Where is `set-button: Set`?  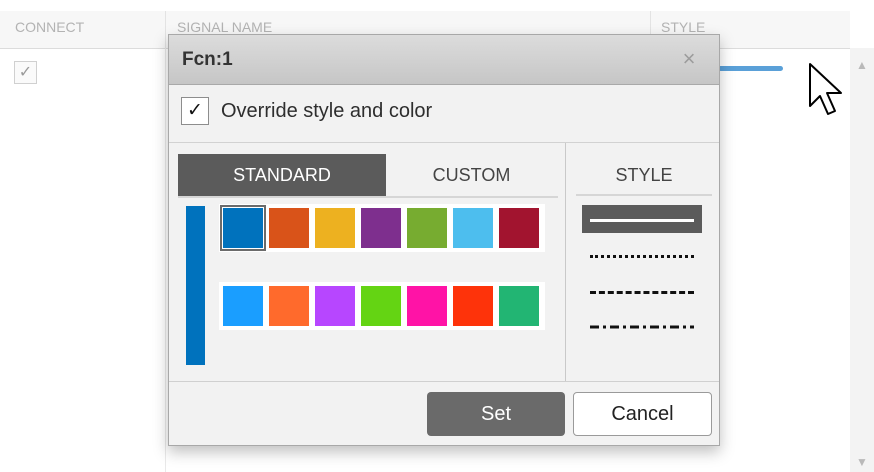 set-button: Set is located at coordinates (496, 414).